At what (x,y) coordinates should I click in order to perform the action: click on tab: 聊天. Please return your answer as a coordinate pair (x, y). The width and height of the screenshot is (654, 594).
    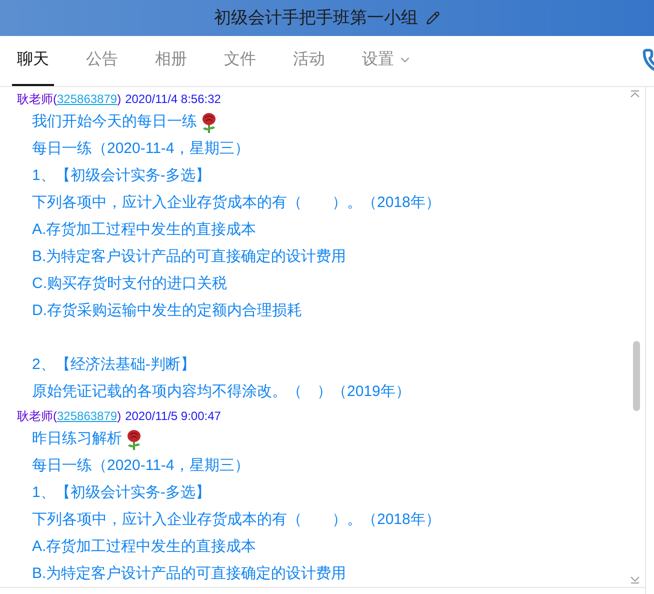
    Looking at the image, I should click on (33, 61).